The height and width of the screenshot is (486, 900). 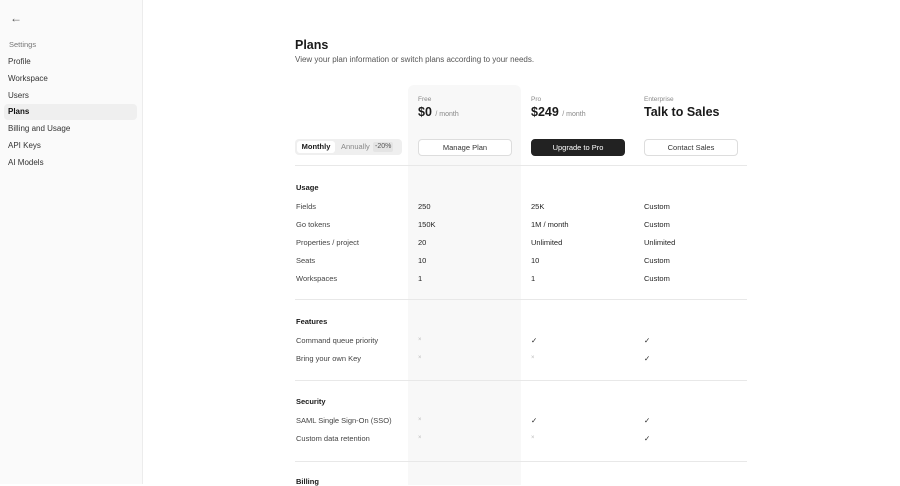 I want to click on plan-free-button: Manage Plan, so click(x=465, y=147).